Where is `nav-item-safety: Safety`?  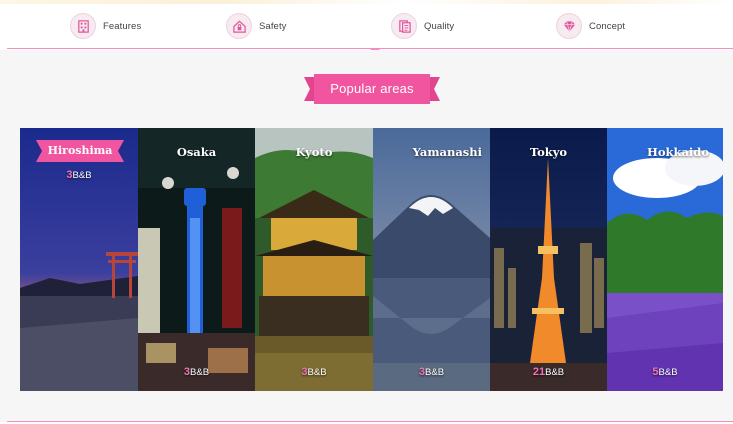 nav-item-safety: Safety is located at coordinates (256, 26).